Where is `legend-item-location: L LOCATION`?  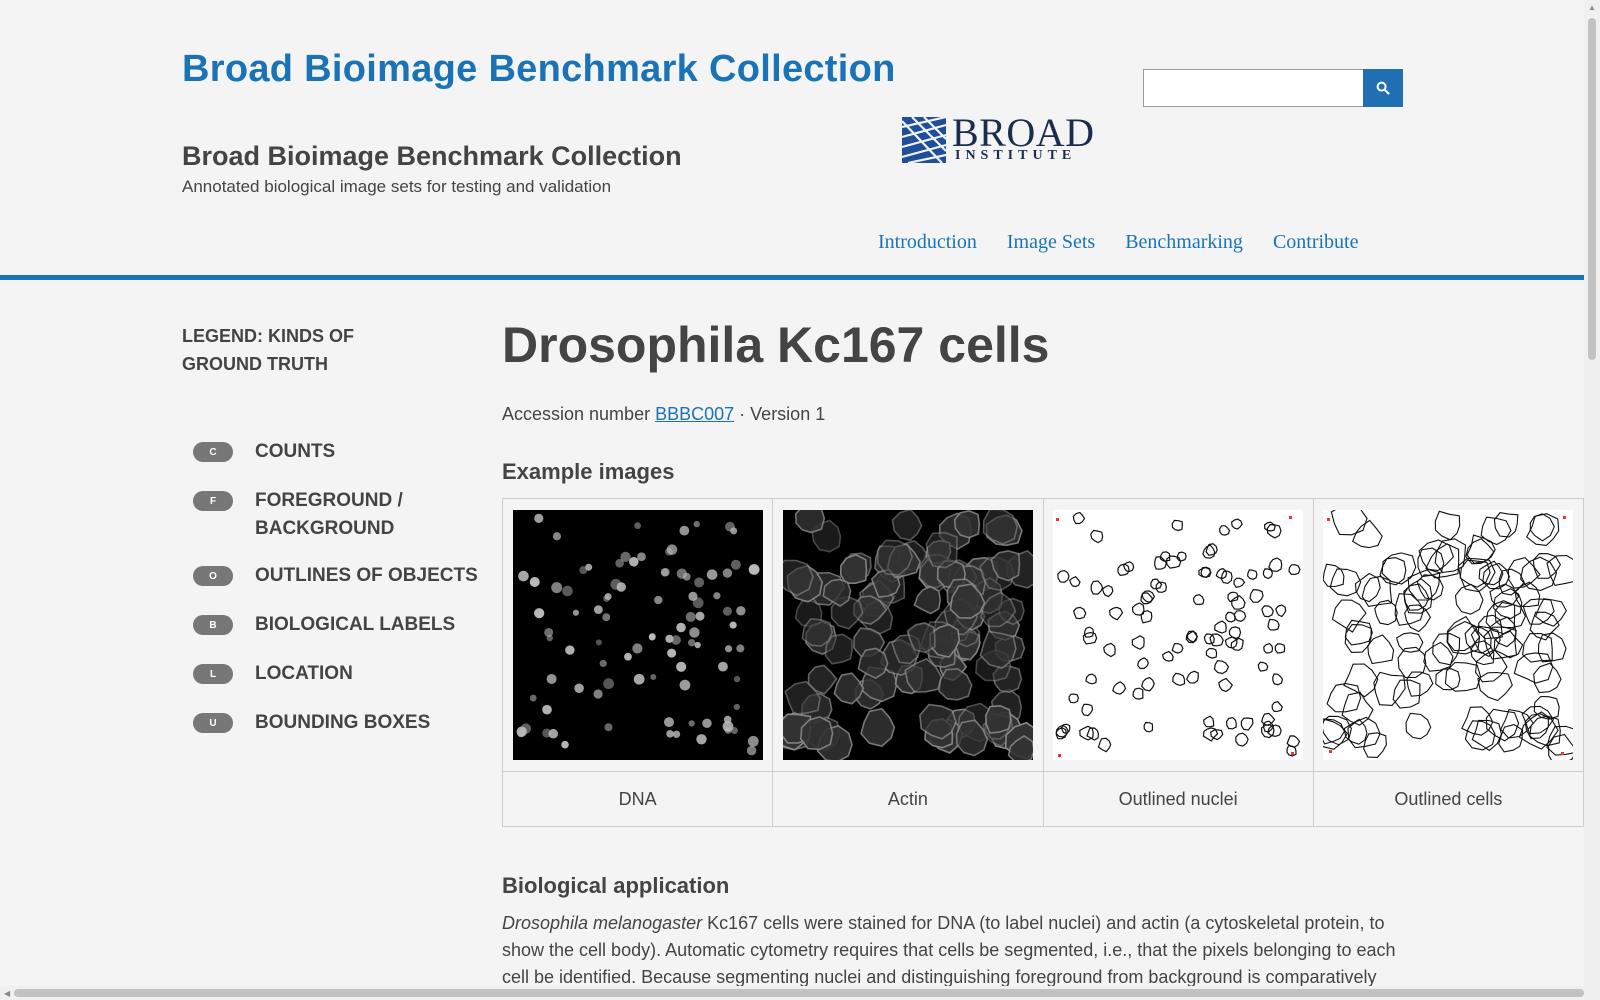 legend-item-location: L LOCATION is located at coordinates (339, 674).